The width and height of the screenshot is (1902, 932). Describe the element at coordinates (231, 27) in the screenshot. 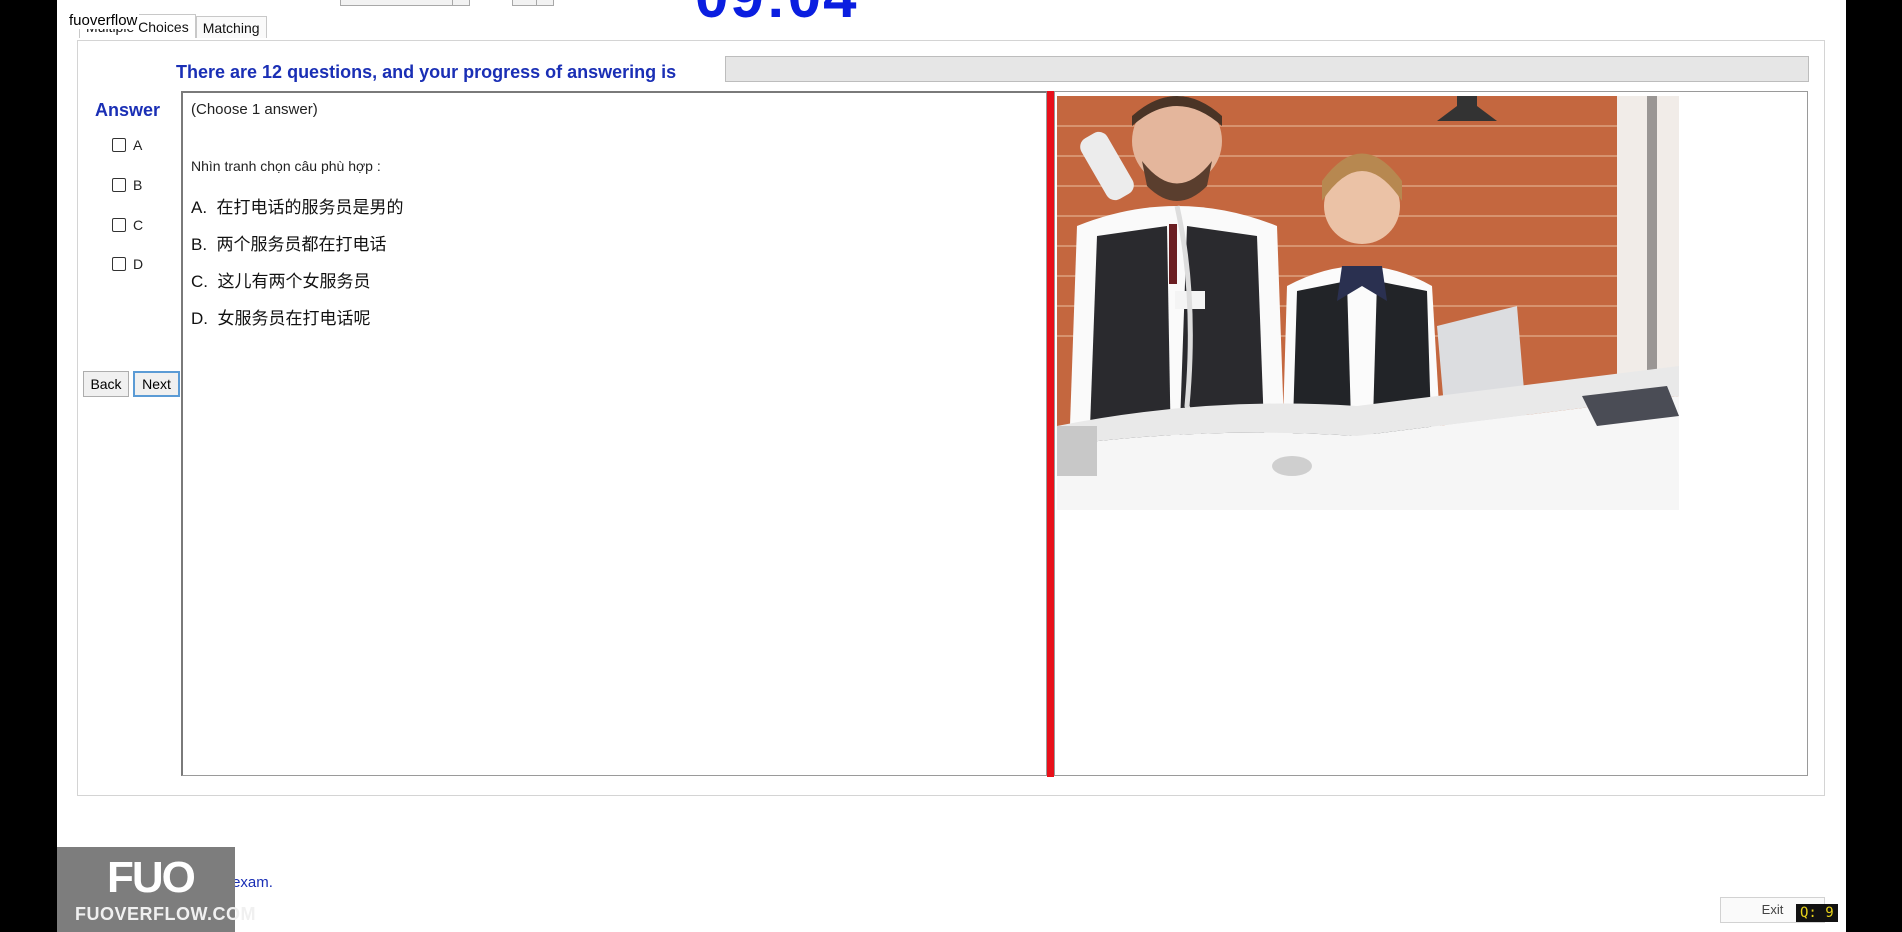

I see `tab-matching: Matching` at that location.